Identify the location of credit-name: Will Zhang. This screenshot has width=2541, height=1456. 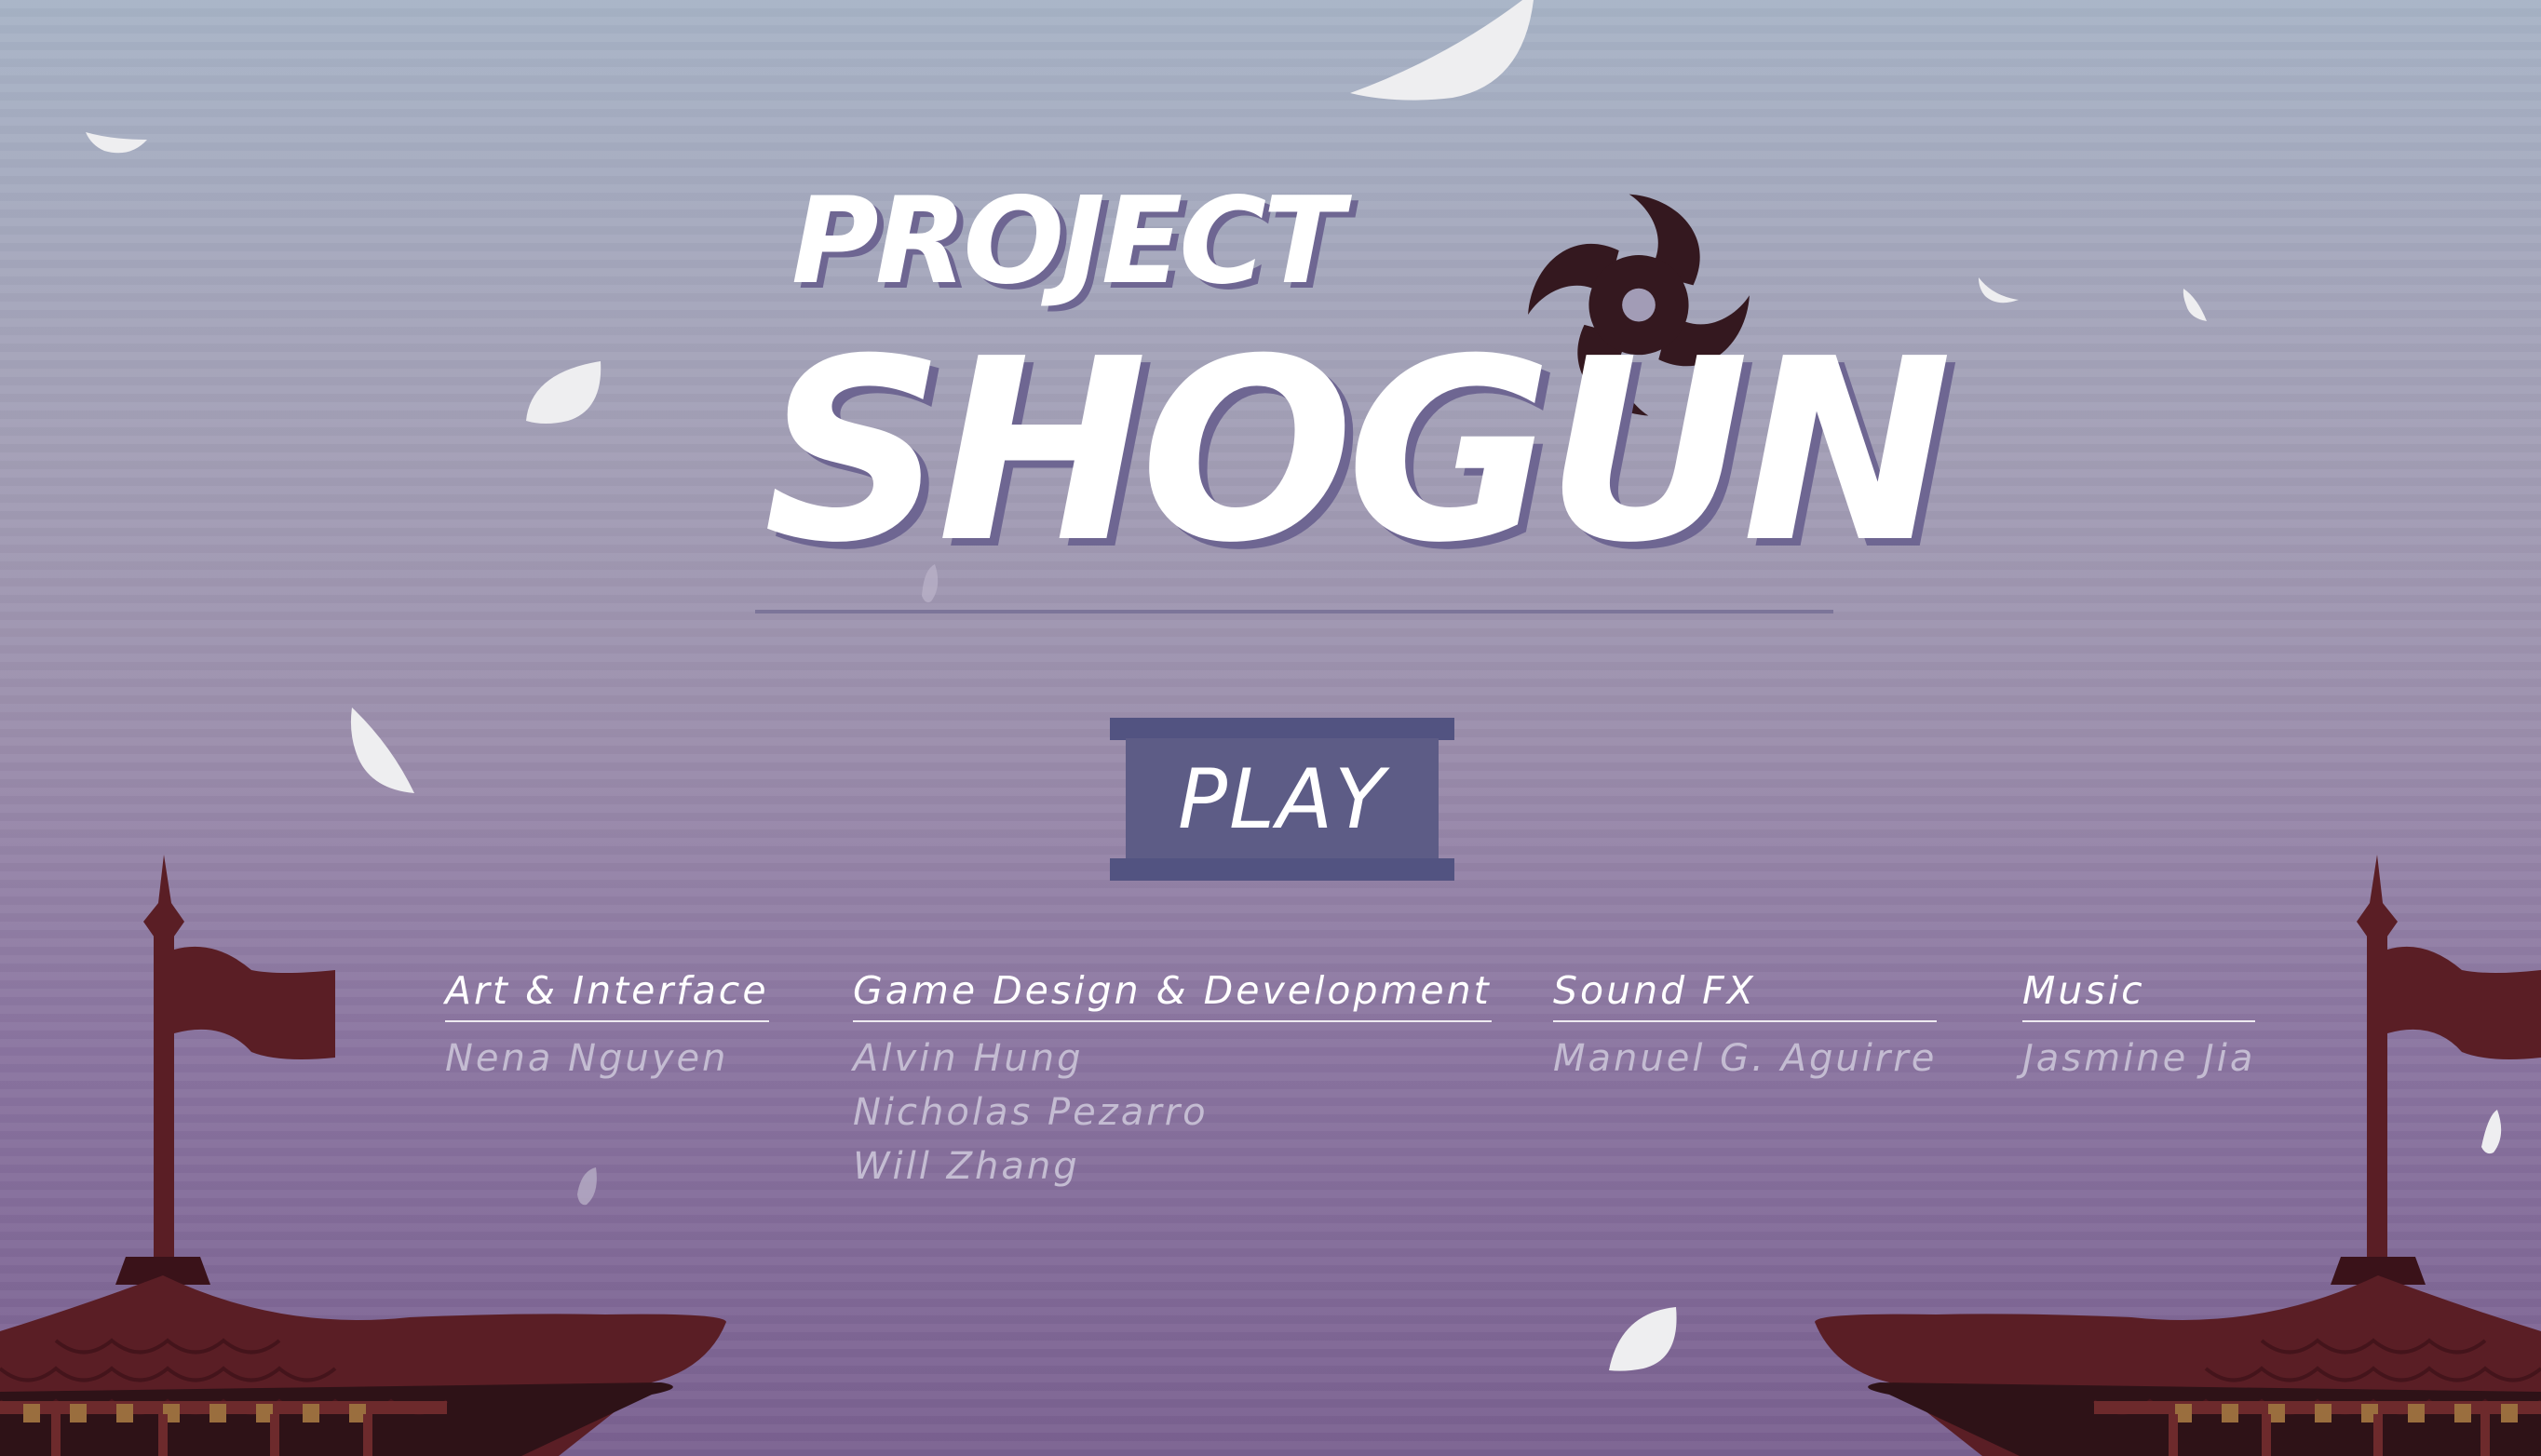
(966, 1166).